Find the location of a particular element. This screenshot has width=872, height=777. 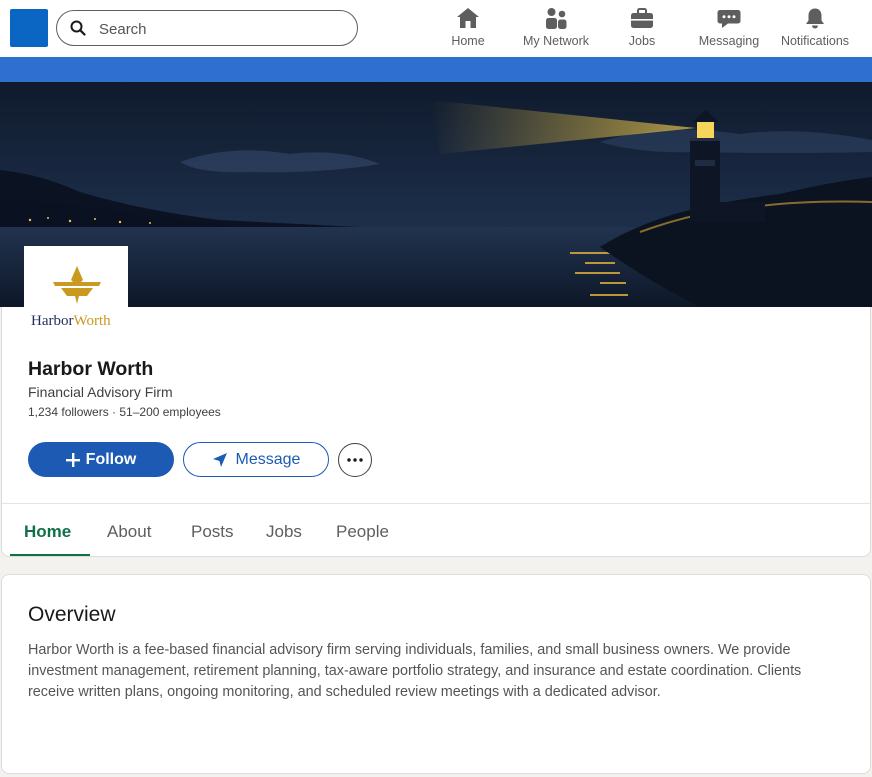

chat-icon is located at coordinates (729, 19).